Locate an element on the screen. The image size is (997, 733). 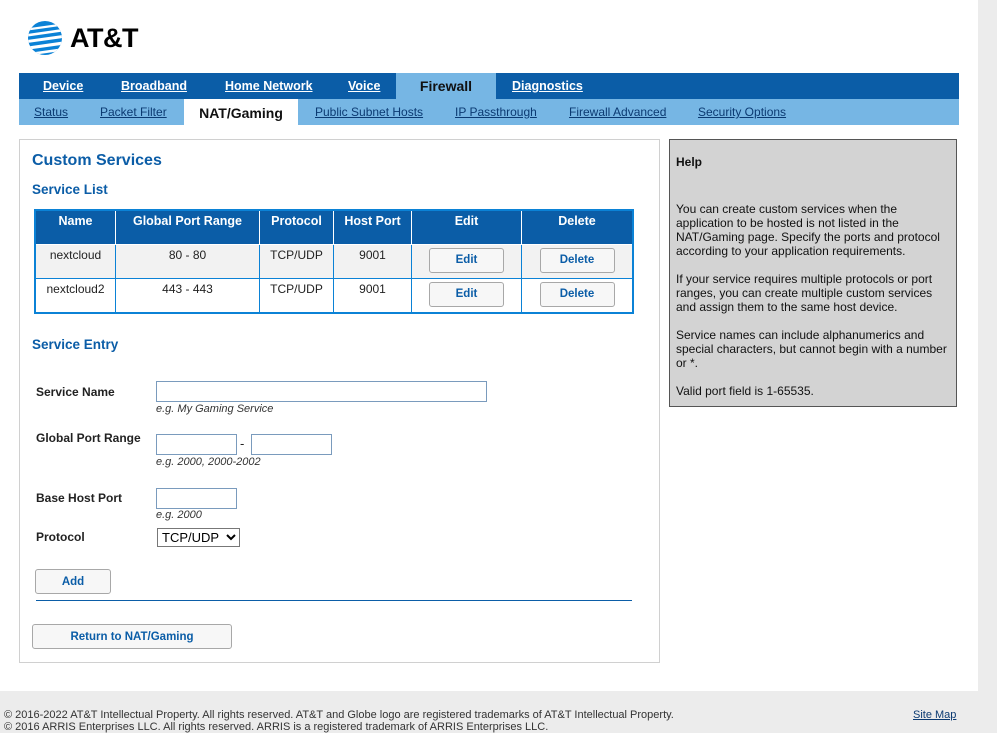
service-entry-heading: Service Entry is located at coordinates (75, 344).